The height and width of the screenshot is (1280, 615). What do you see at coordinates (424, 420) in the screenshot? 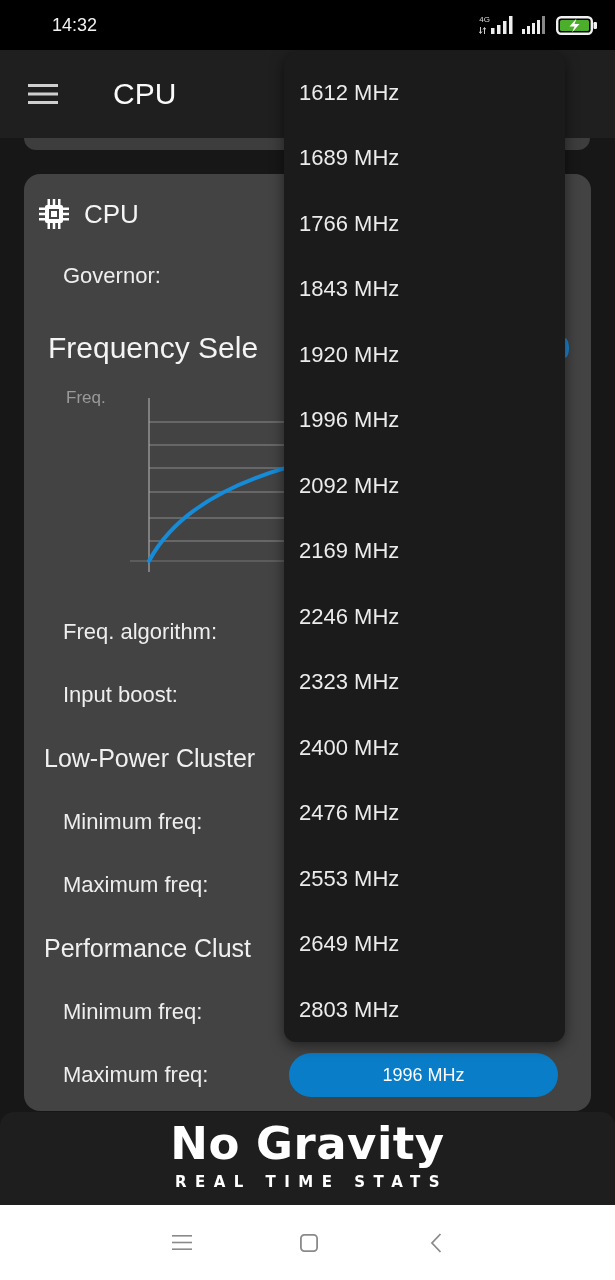
I see `dropdown-option: 1996 MHz` at bounding box center [424, 420].